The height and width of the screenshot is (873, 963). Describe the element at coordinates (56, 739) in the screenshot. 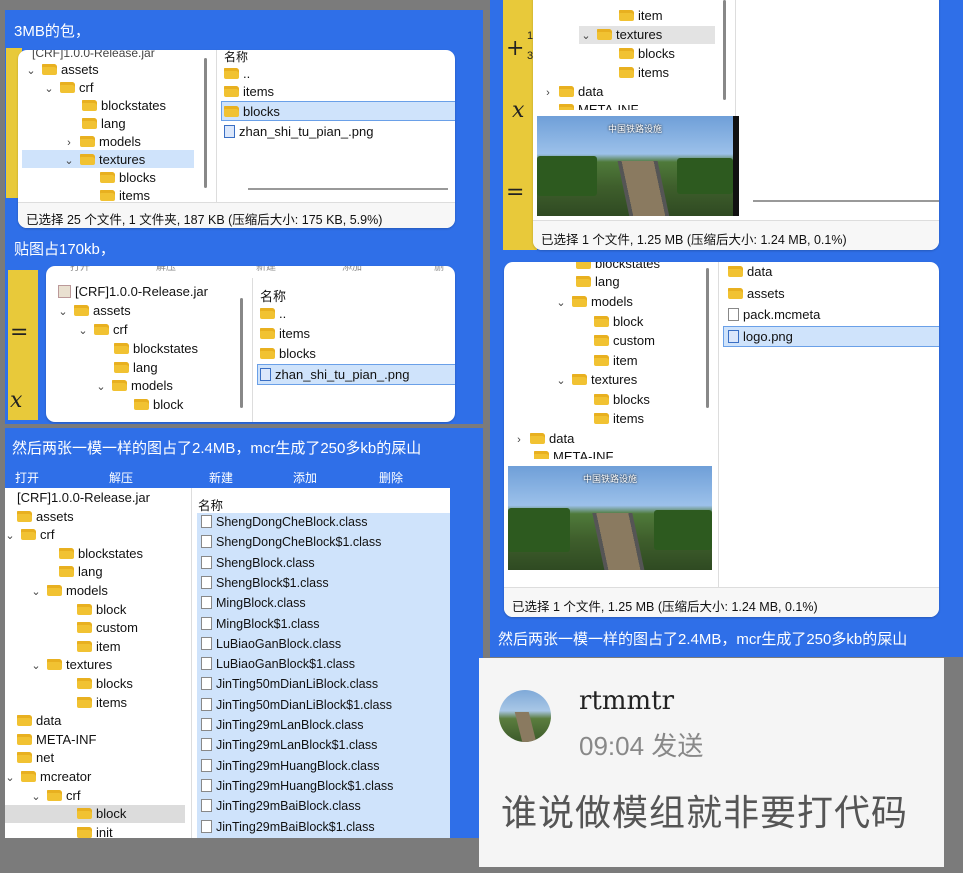

I see `archive-tree-item: META-INF` at that location.